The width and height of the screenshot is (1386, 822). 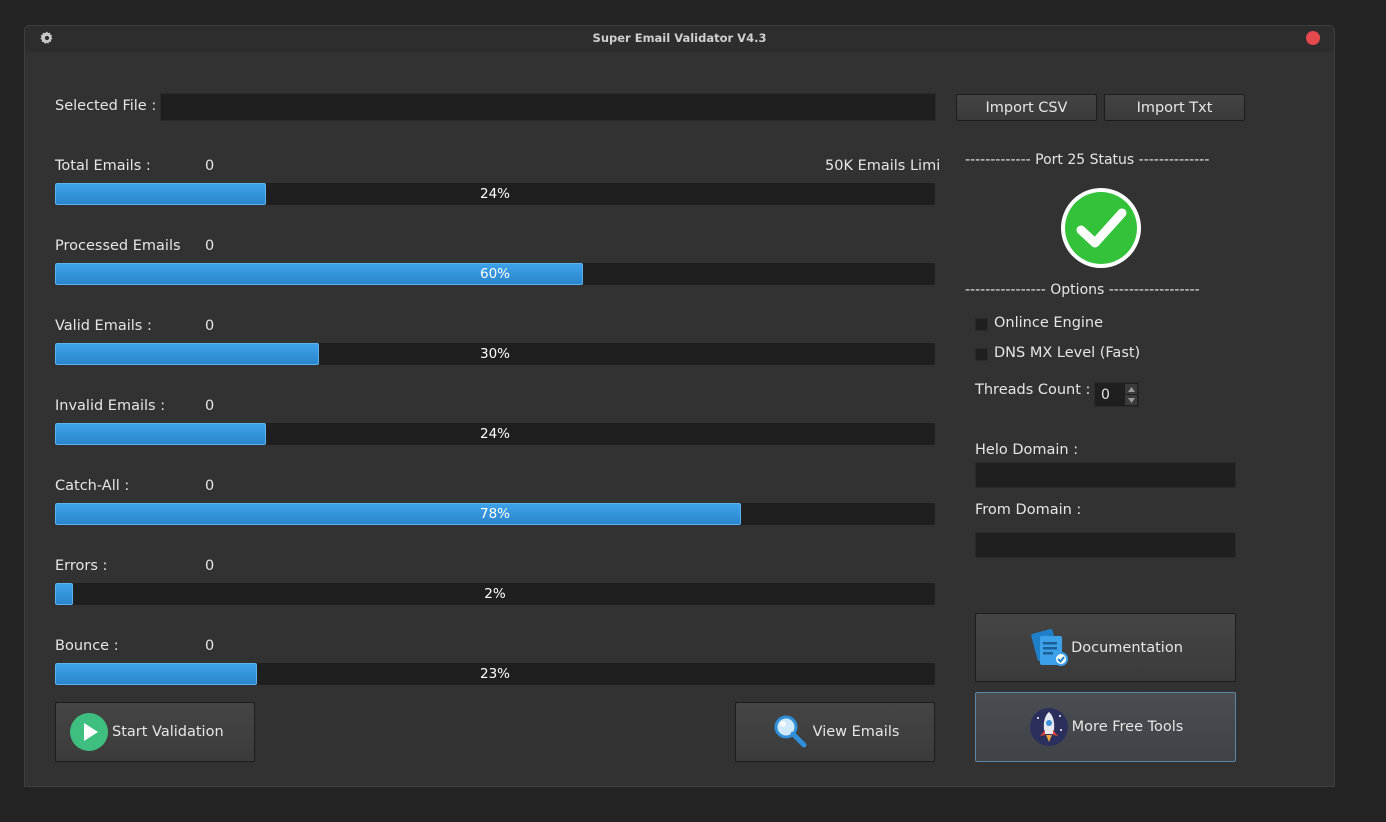 What do you see at coordinates (1105, 475) in the screenshot?
I see `helo-domain-input` at bounding box center [1105, 475].